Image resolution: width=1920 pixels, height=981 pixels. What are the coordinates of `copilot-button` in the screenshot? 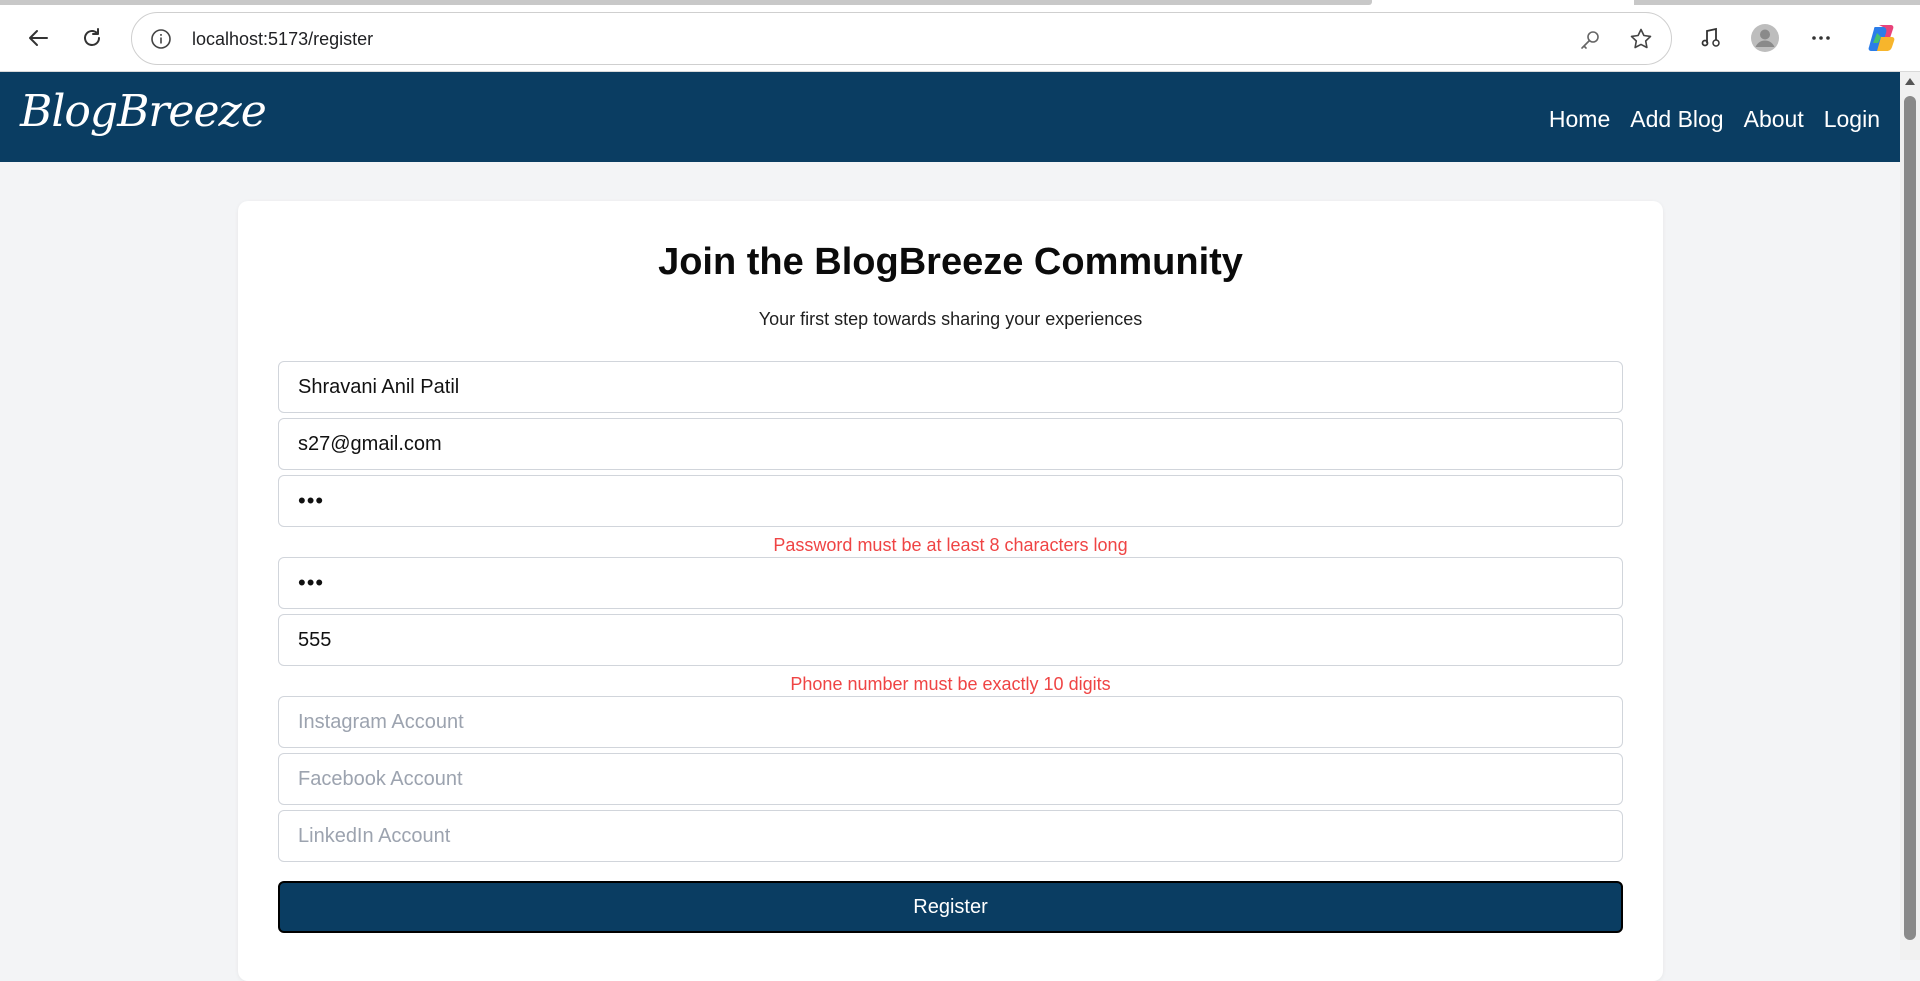 It's located at (1882, 38).